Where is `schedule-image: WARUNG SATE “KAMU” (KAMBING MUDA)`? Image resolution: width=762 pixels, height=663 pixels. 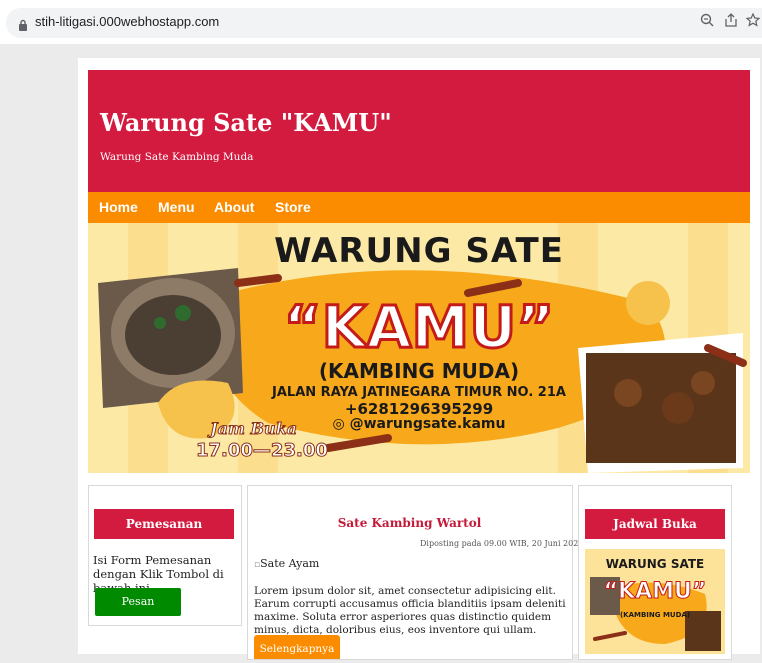 schedule-image: WARUNG SATE “KAMU” (KAMBING MUDA) is located at coordinates (655, 601).